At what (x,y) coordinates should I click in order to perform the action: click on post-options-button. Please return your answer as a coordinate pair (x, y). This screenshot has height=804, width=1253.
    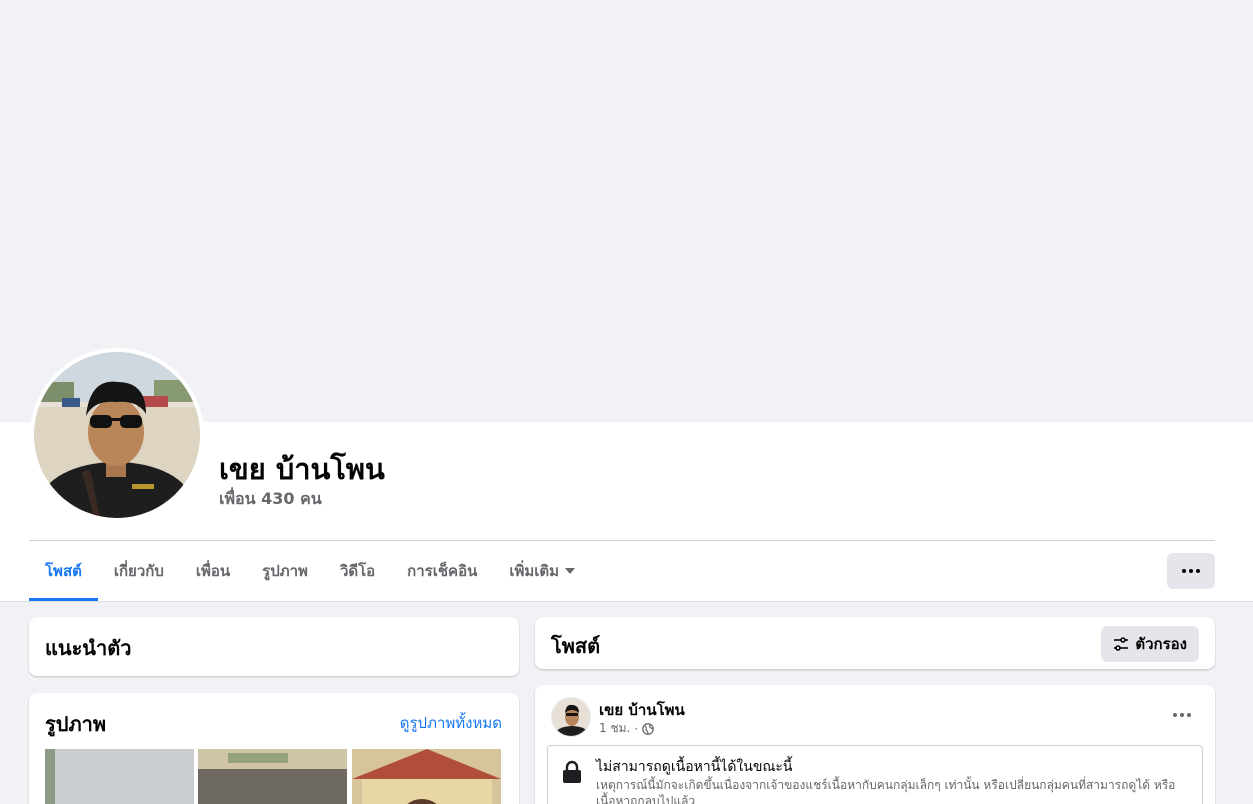
    Looking at the image, I should click on (1182, 715).